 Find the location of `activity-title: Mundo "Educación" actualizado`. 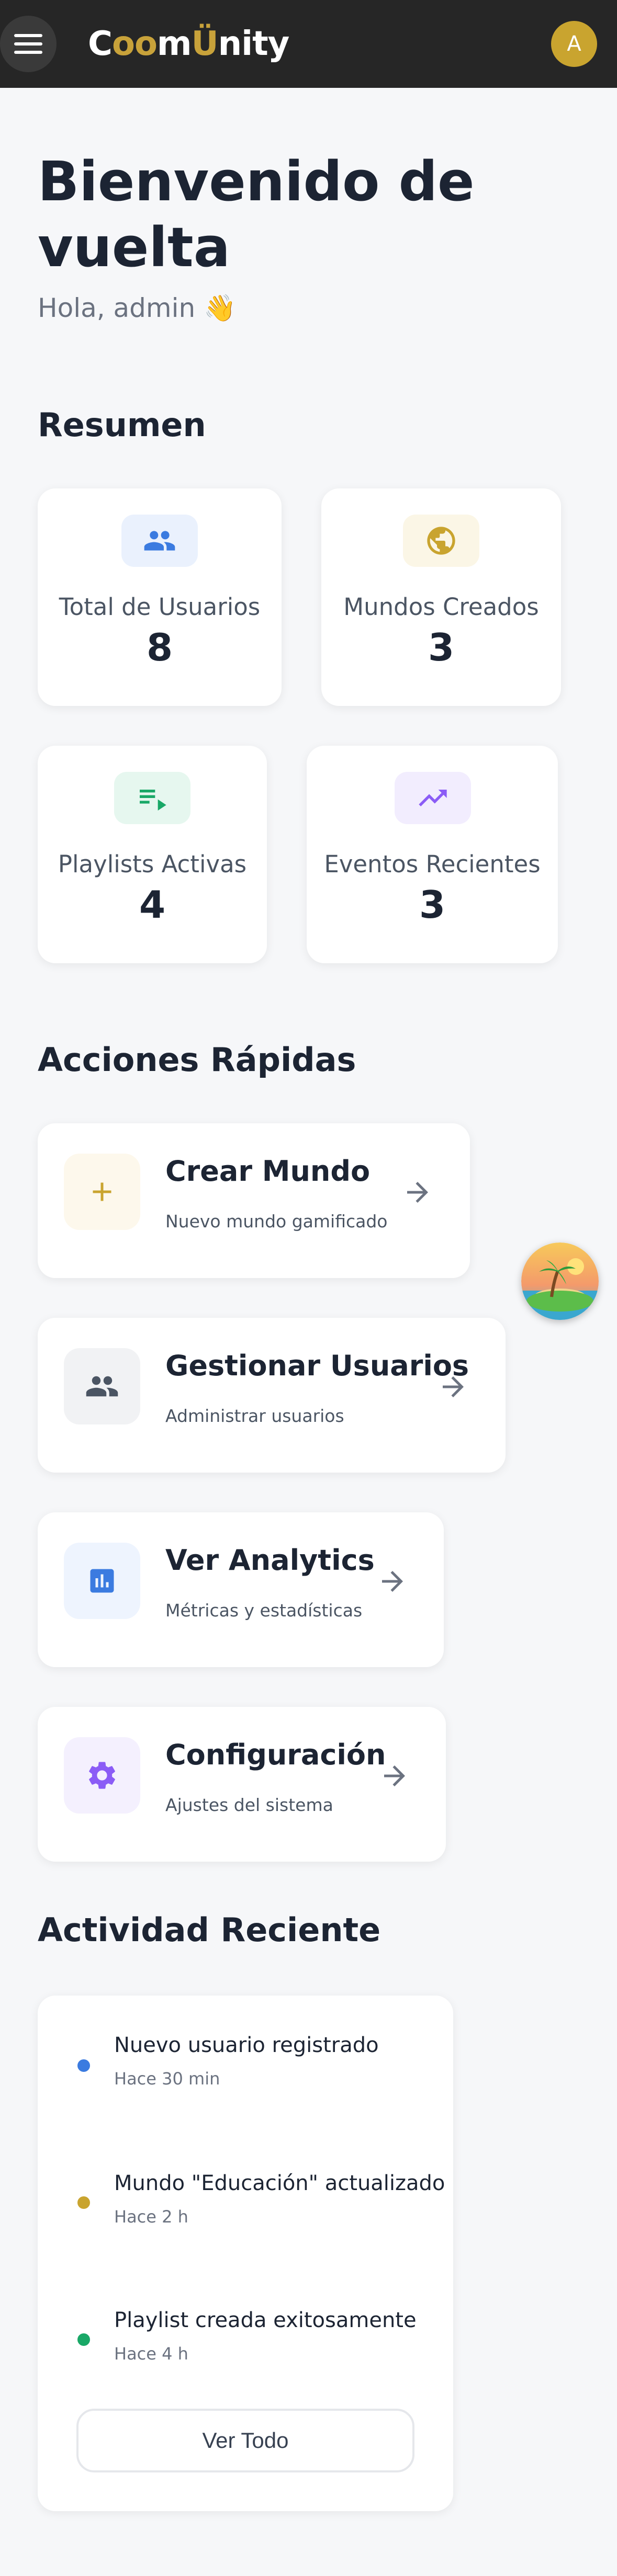

activity-title: Mundo "Educación" actualizado is located at coordinates (279, 2183).